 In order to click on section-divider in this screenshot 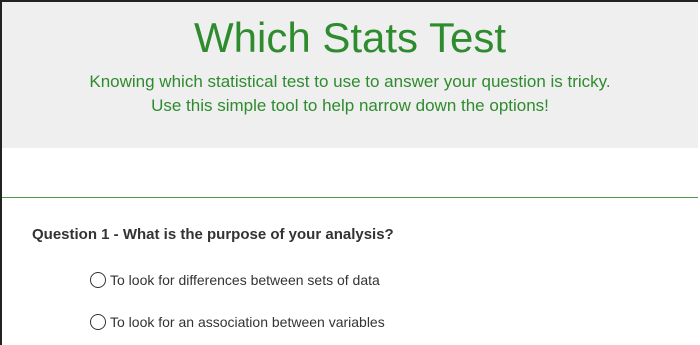, I will do `click(350, 197)`.